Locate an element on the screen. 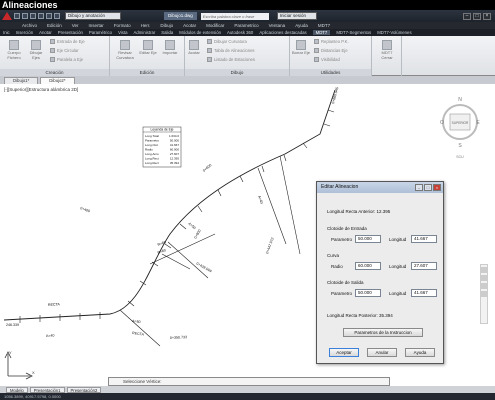 The height and width of the screenshot is (400, 495). editar-eje-button: Editar Eje is located at coordinates (148, 48).